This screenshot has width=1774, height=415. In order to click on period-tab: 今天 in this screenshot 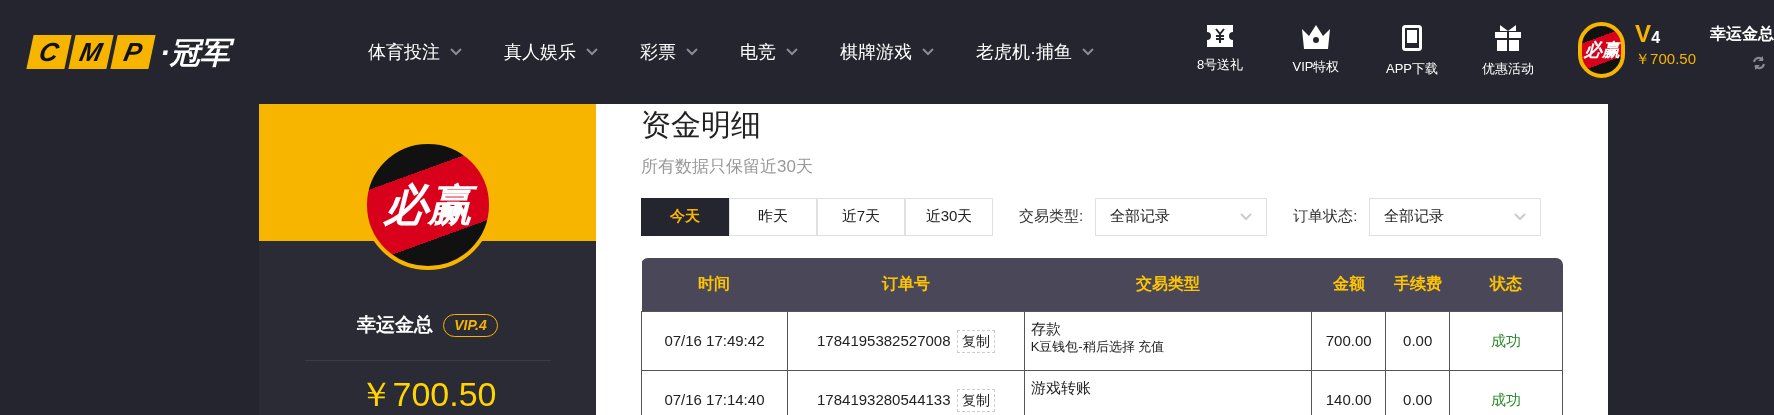, I will do `click(685, 216)`.